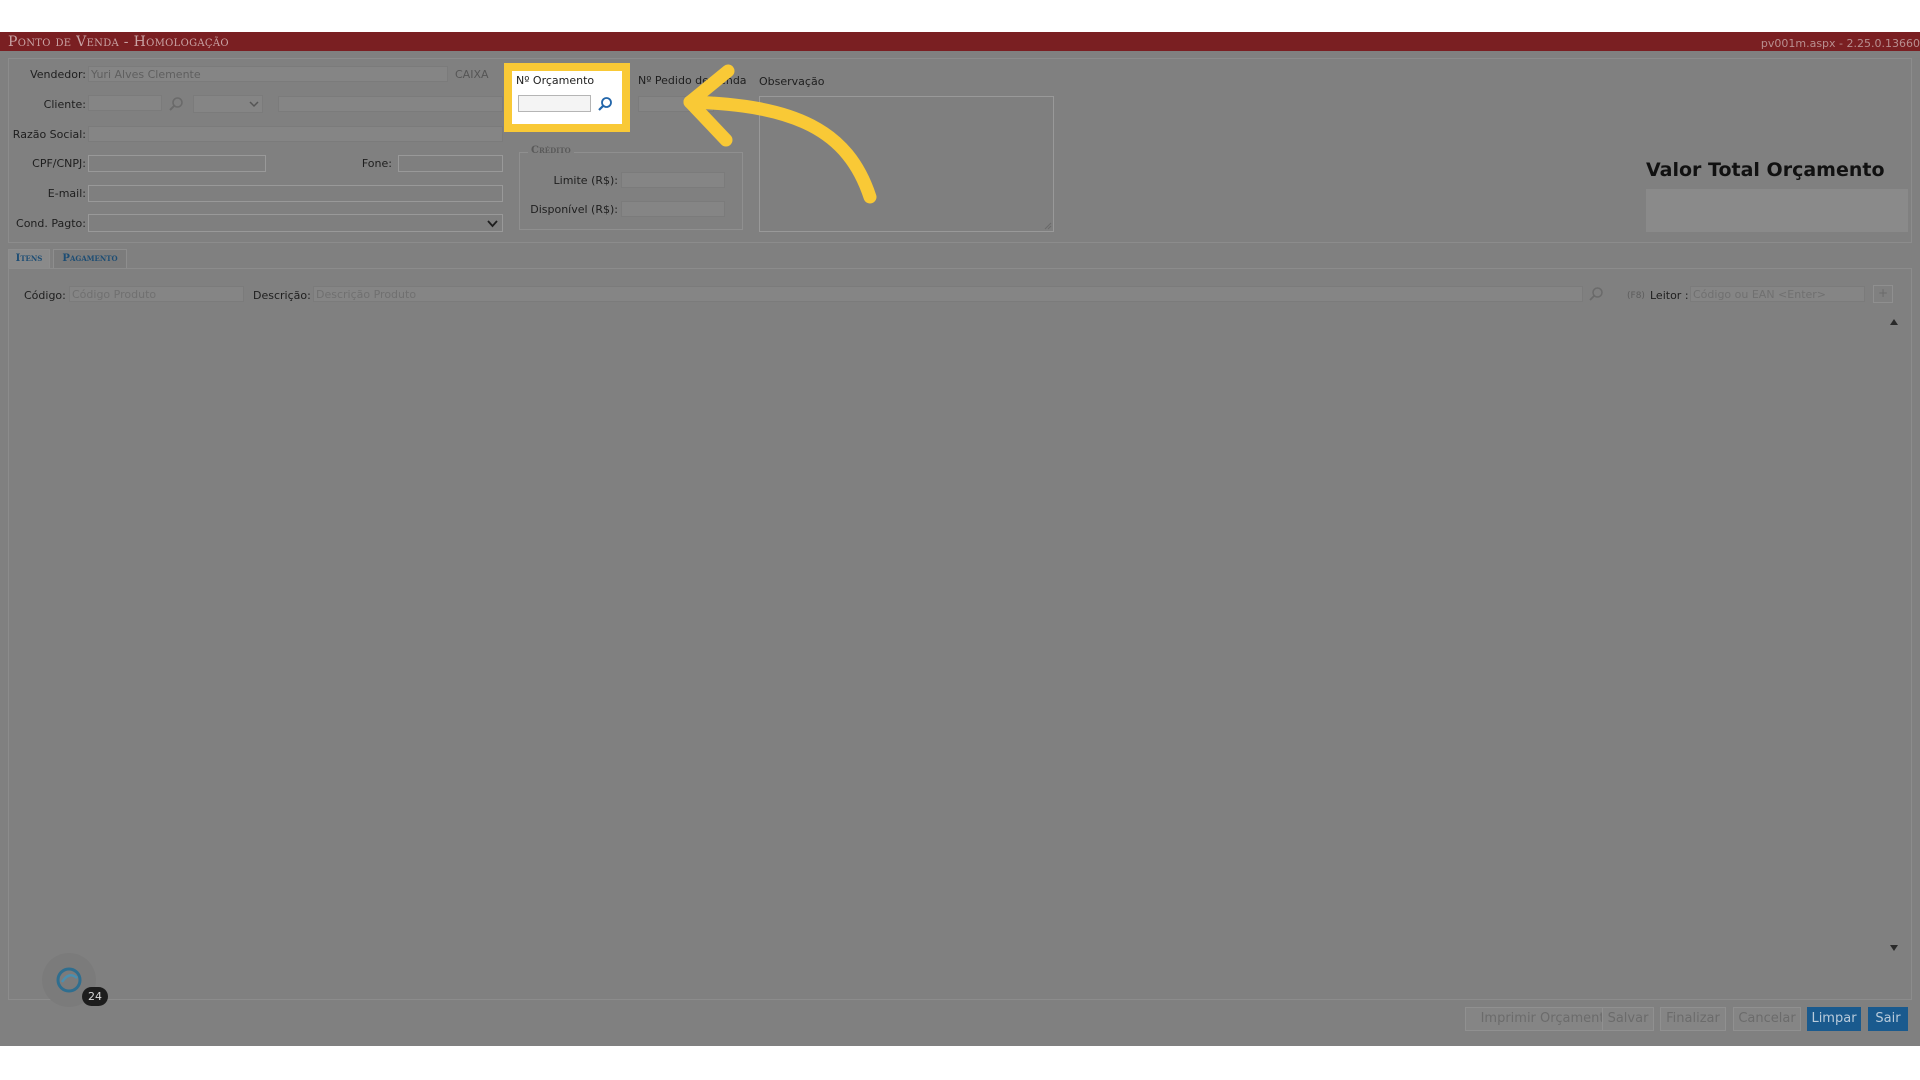 The height and width of the screenshot is (1080, 1920). I want to click on valor-total-field, so click(1777, 210).